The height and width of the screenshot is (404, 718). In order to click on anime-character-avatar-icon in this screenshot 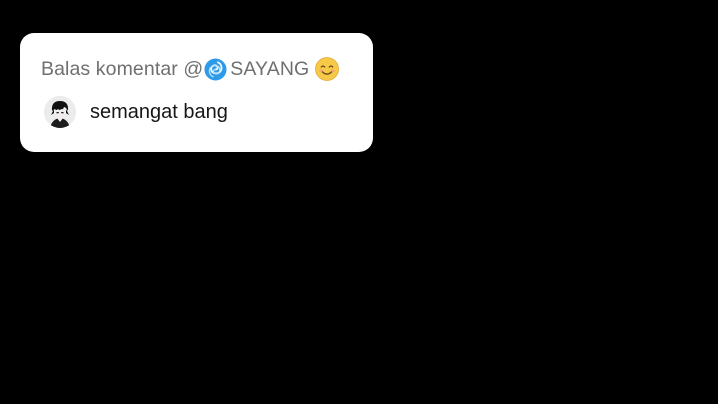, I will do `click(60, 112)`.